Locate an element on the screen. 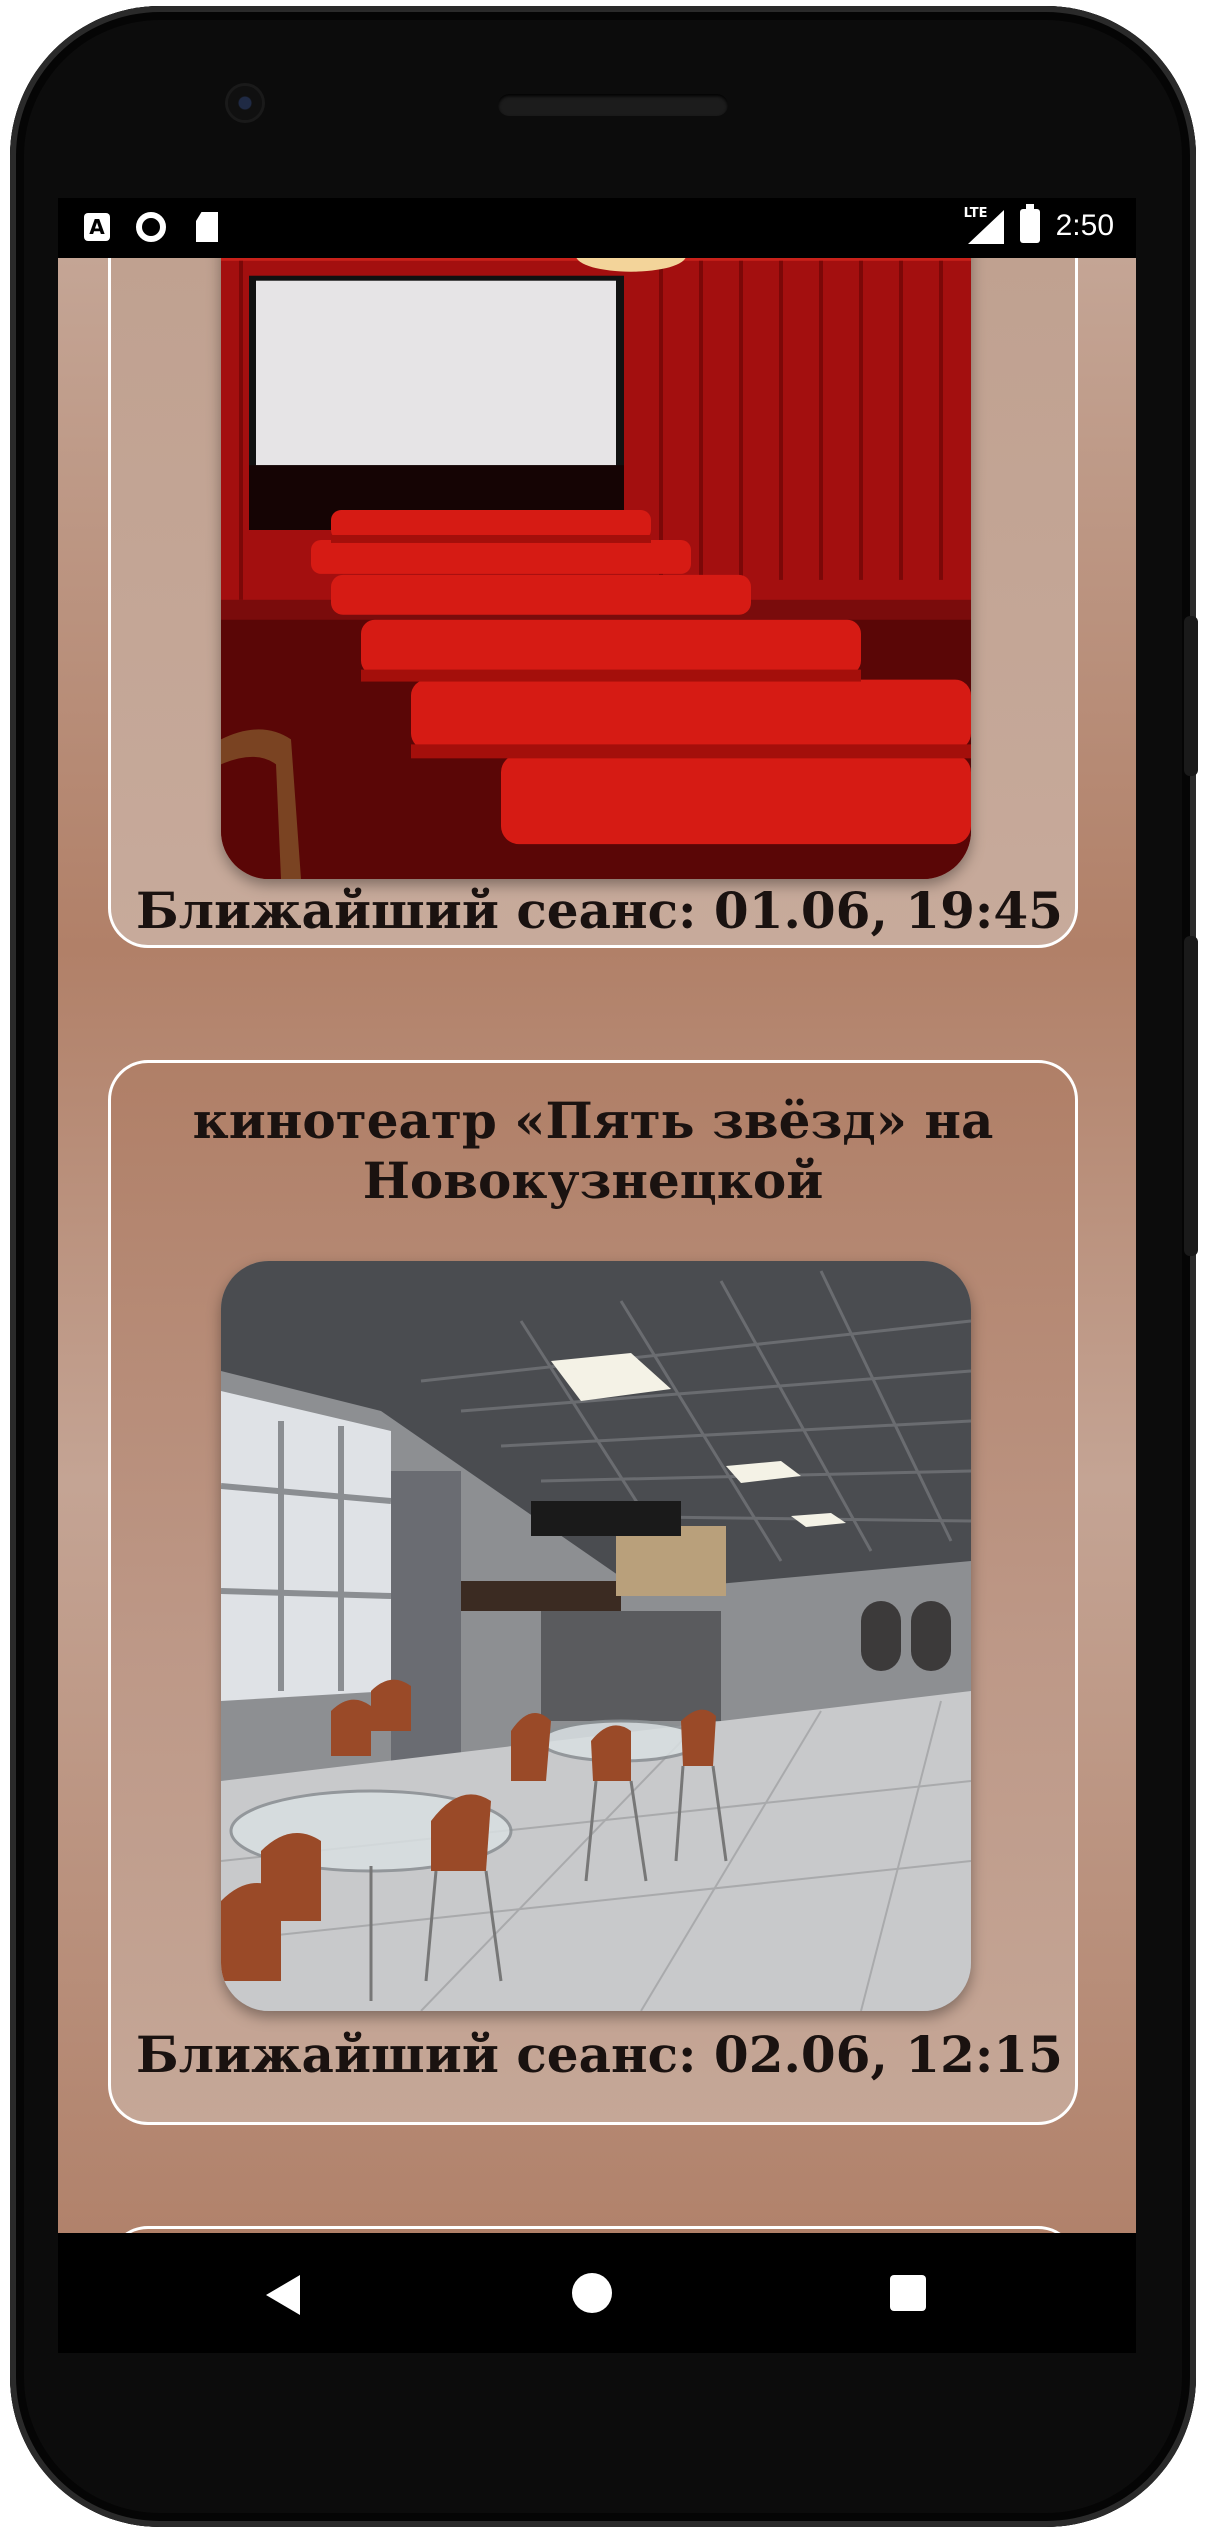  earpiece-speaker is located at coordinates (613, 105).